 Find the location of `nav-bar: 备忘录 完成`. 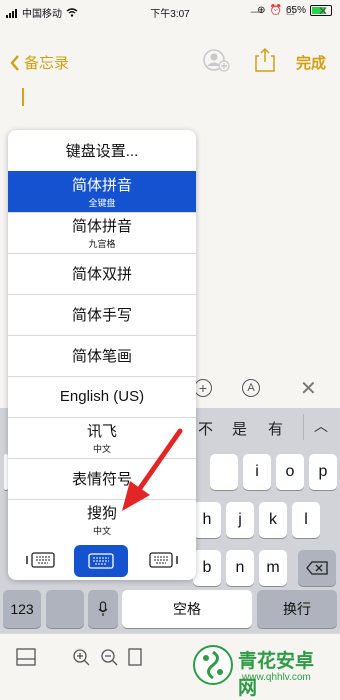

nav-bar: 备忘录 完成 is located at coordinates (170, 61).